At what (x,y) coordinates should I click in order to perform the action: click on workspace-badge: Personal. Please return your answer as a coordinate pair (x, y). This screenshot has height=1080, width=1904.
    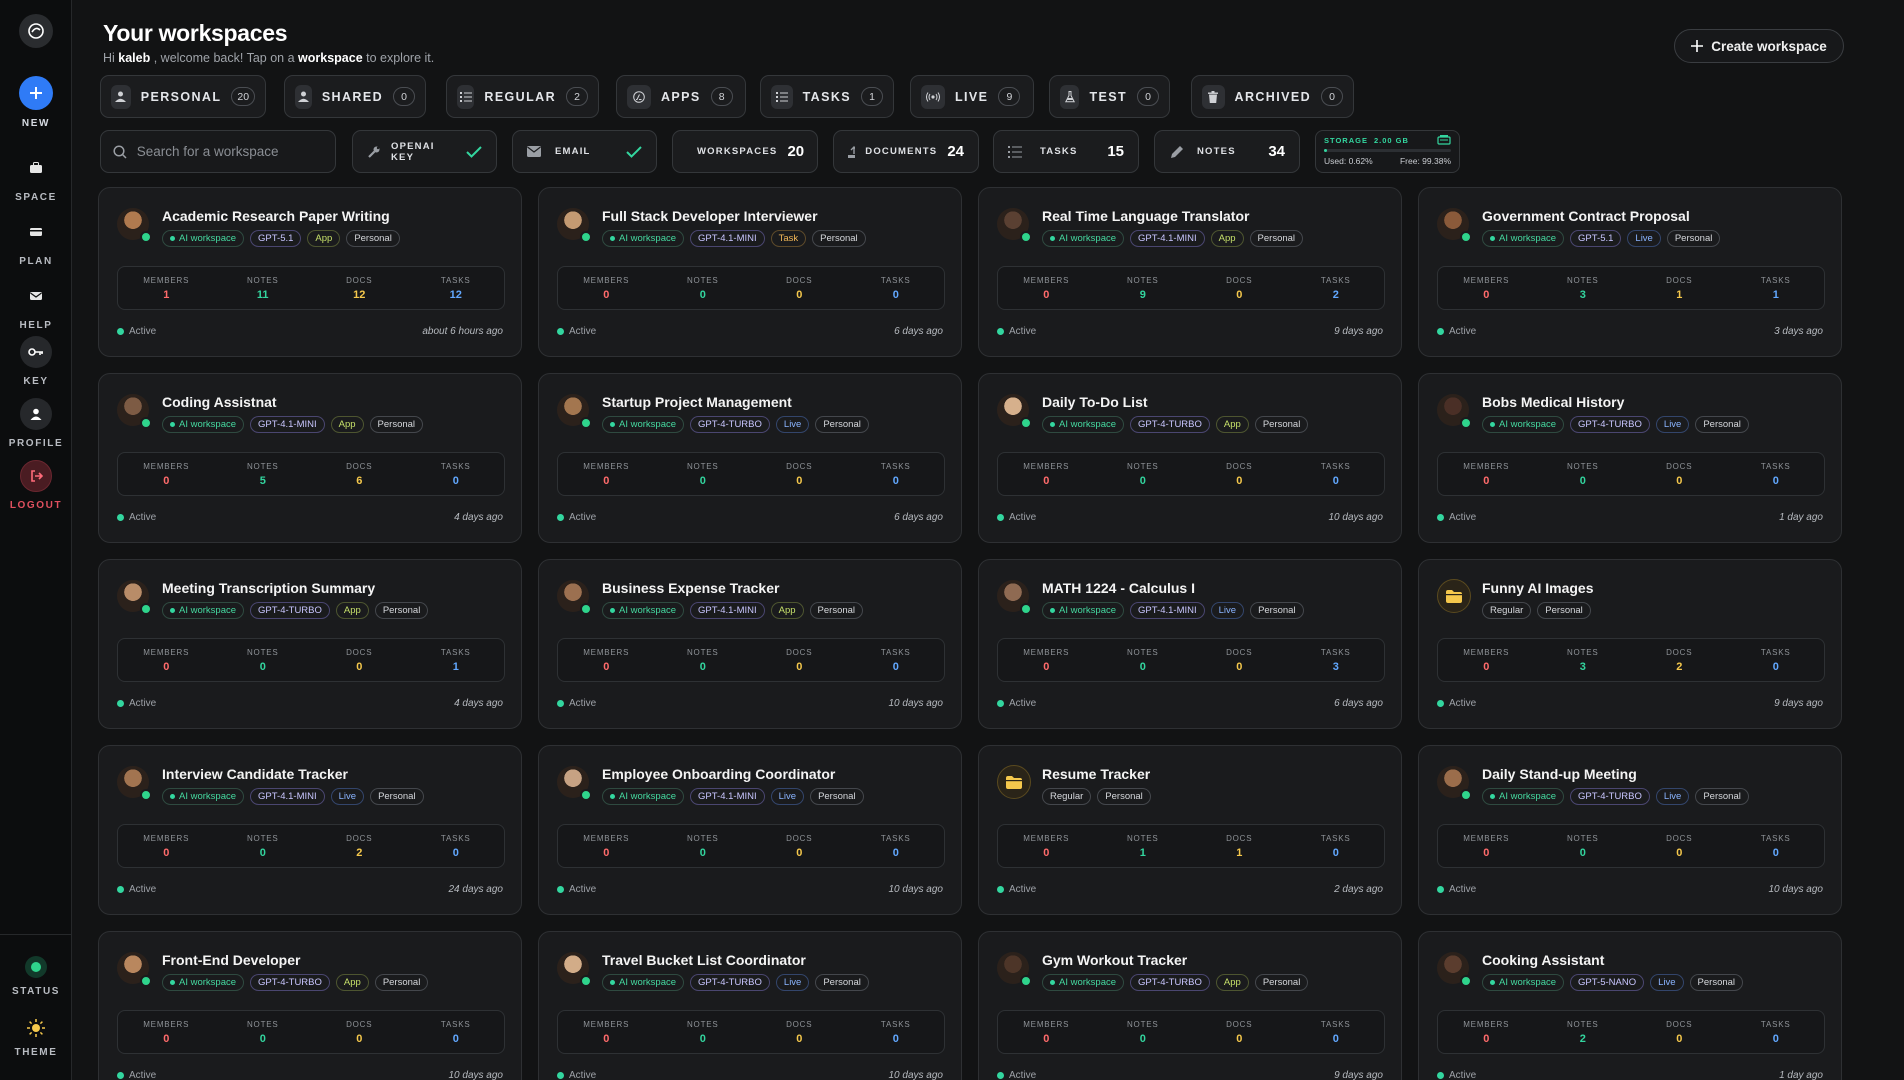
    Looking at the image, I should click on (397, 796).